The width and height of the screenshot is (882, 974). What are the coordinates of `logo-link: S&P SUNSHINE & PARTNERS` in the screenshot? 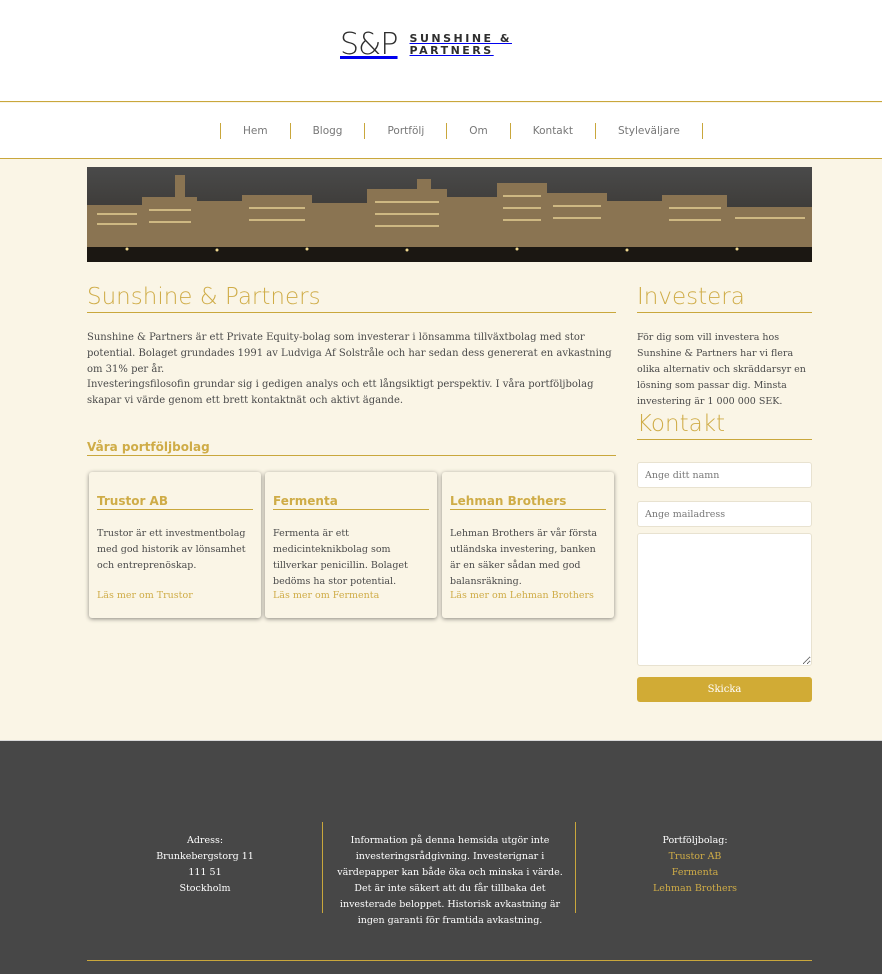 It's located at (426, 45).